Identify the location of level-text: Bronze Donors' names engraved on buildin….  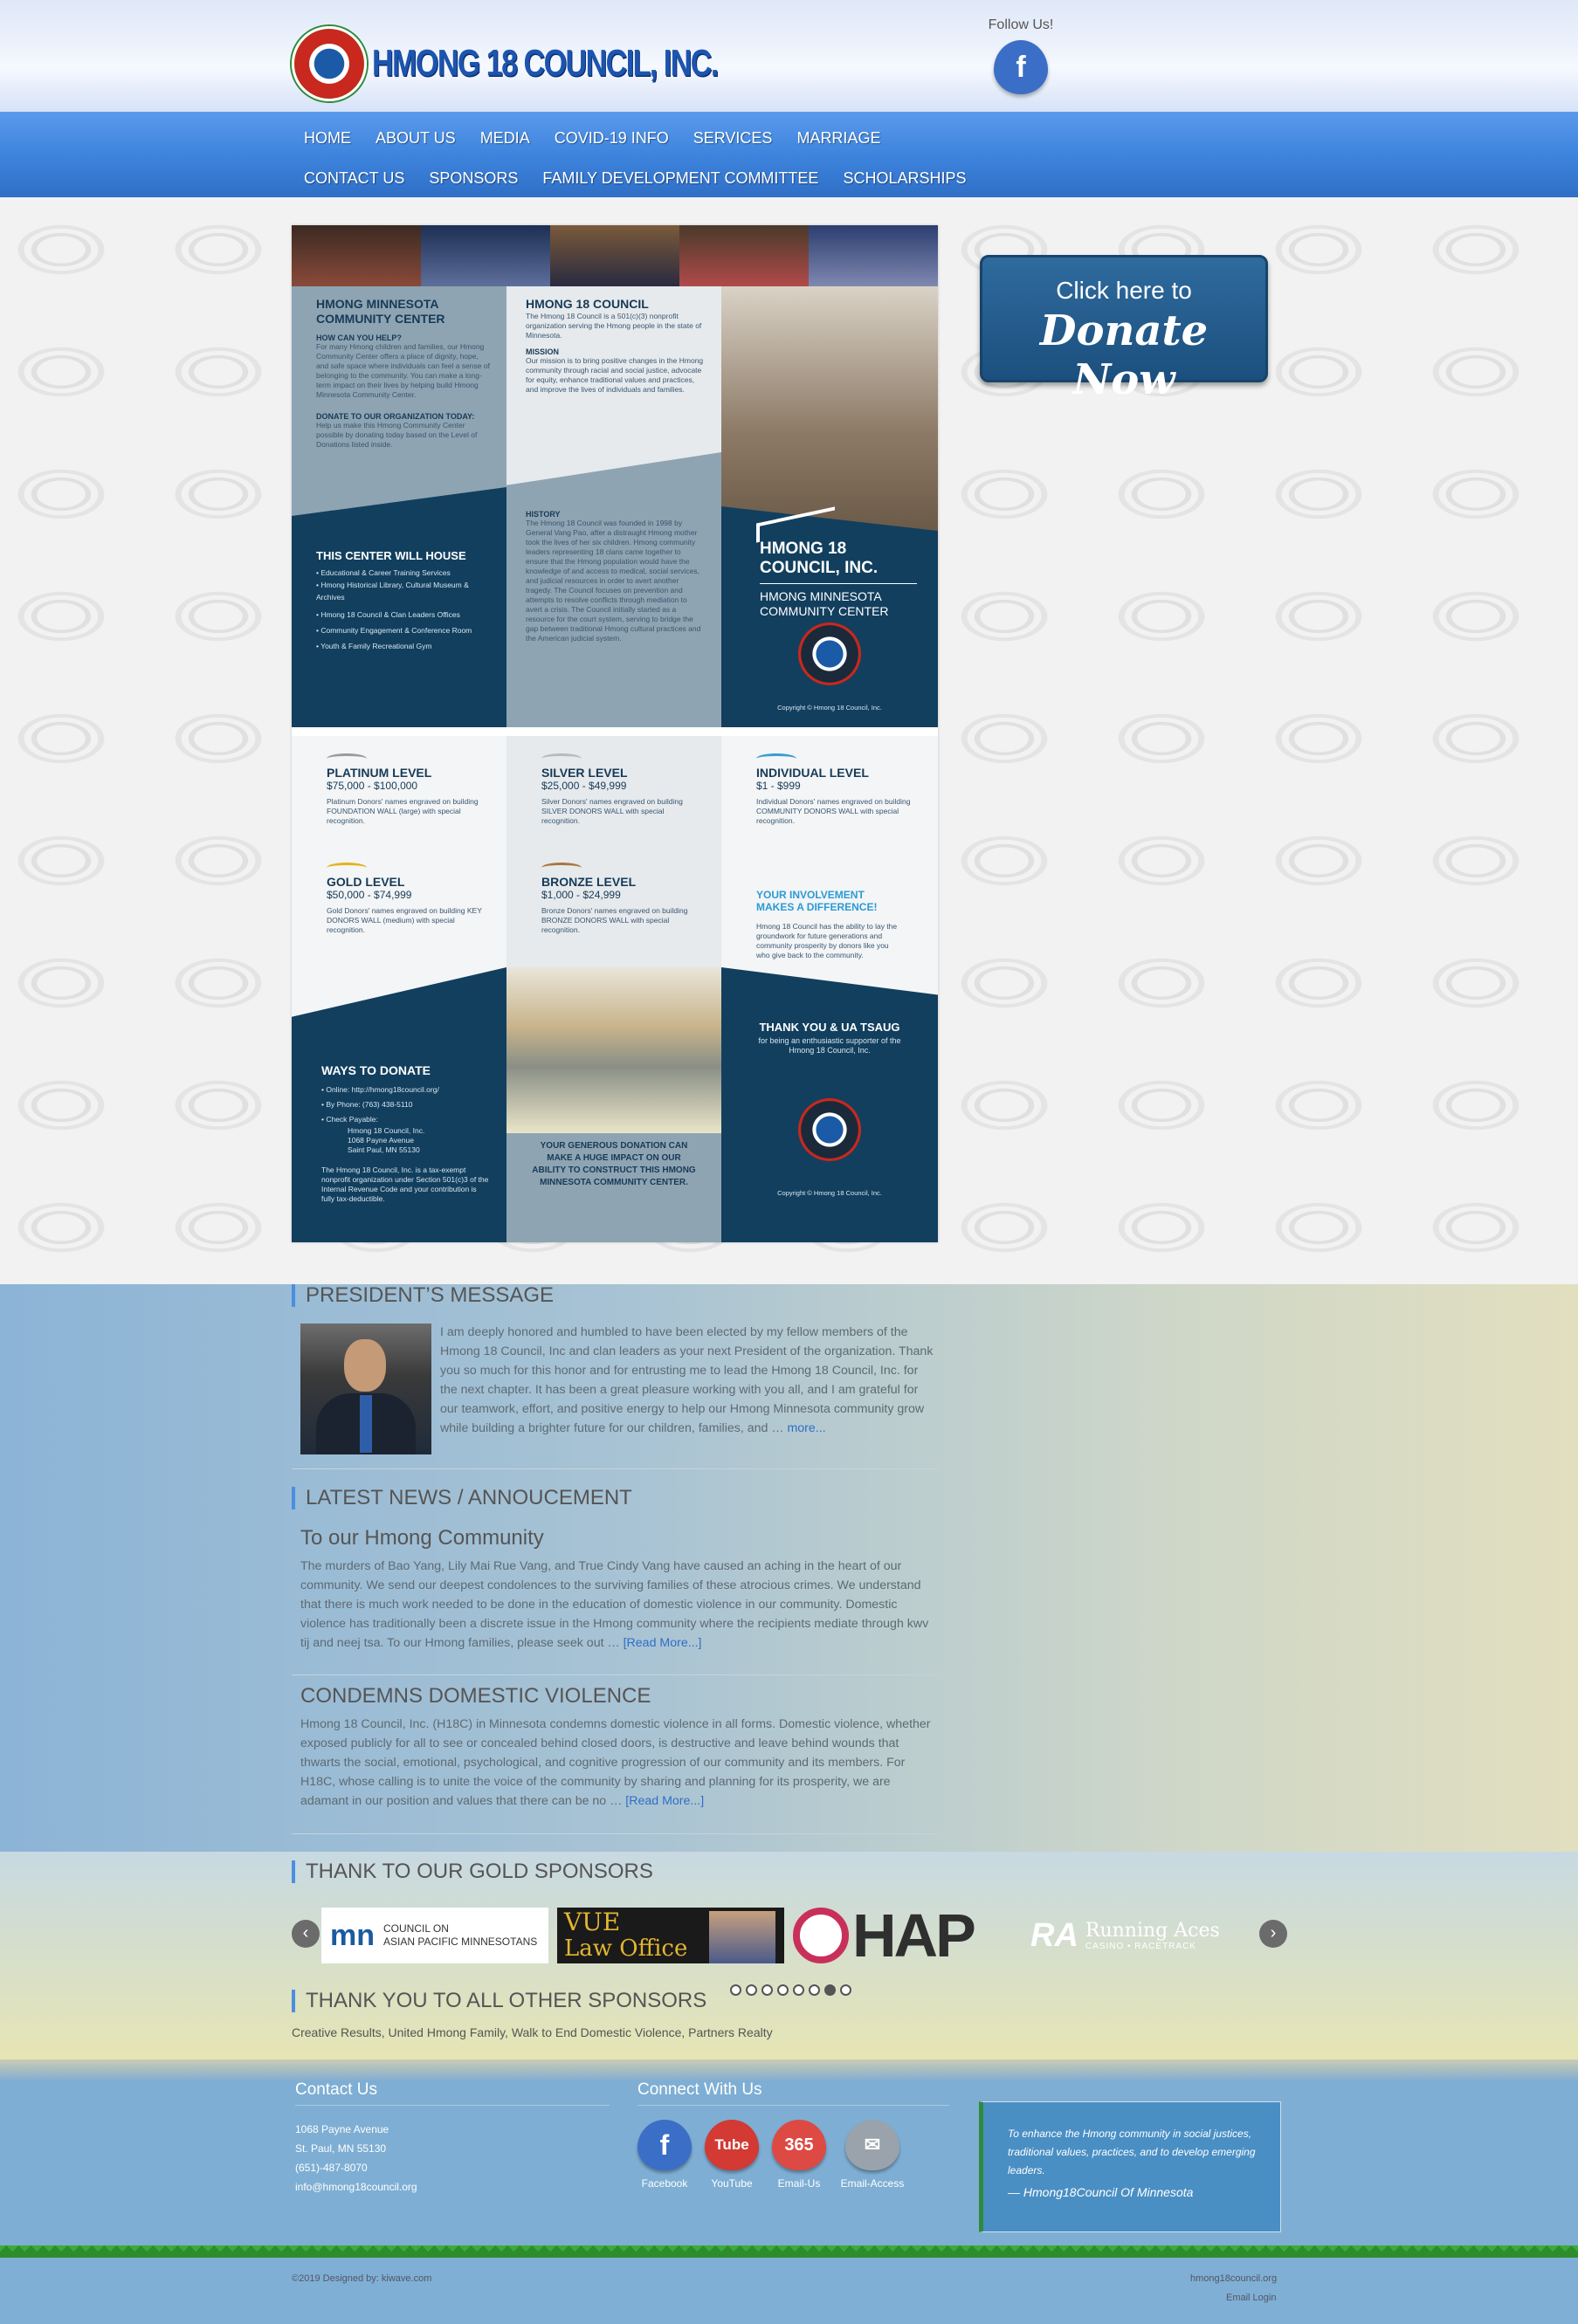
(614, 920).